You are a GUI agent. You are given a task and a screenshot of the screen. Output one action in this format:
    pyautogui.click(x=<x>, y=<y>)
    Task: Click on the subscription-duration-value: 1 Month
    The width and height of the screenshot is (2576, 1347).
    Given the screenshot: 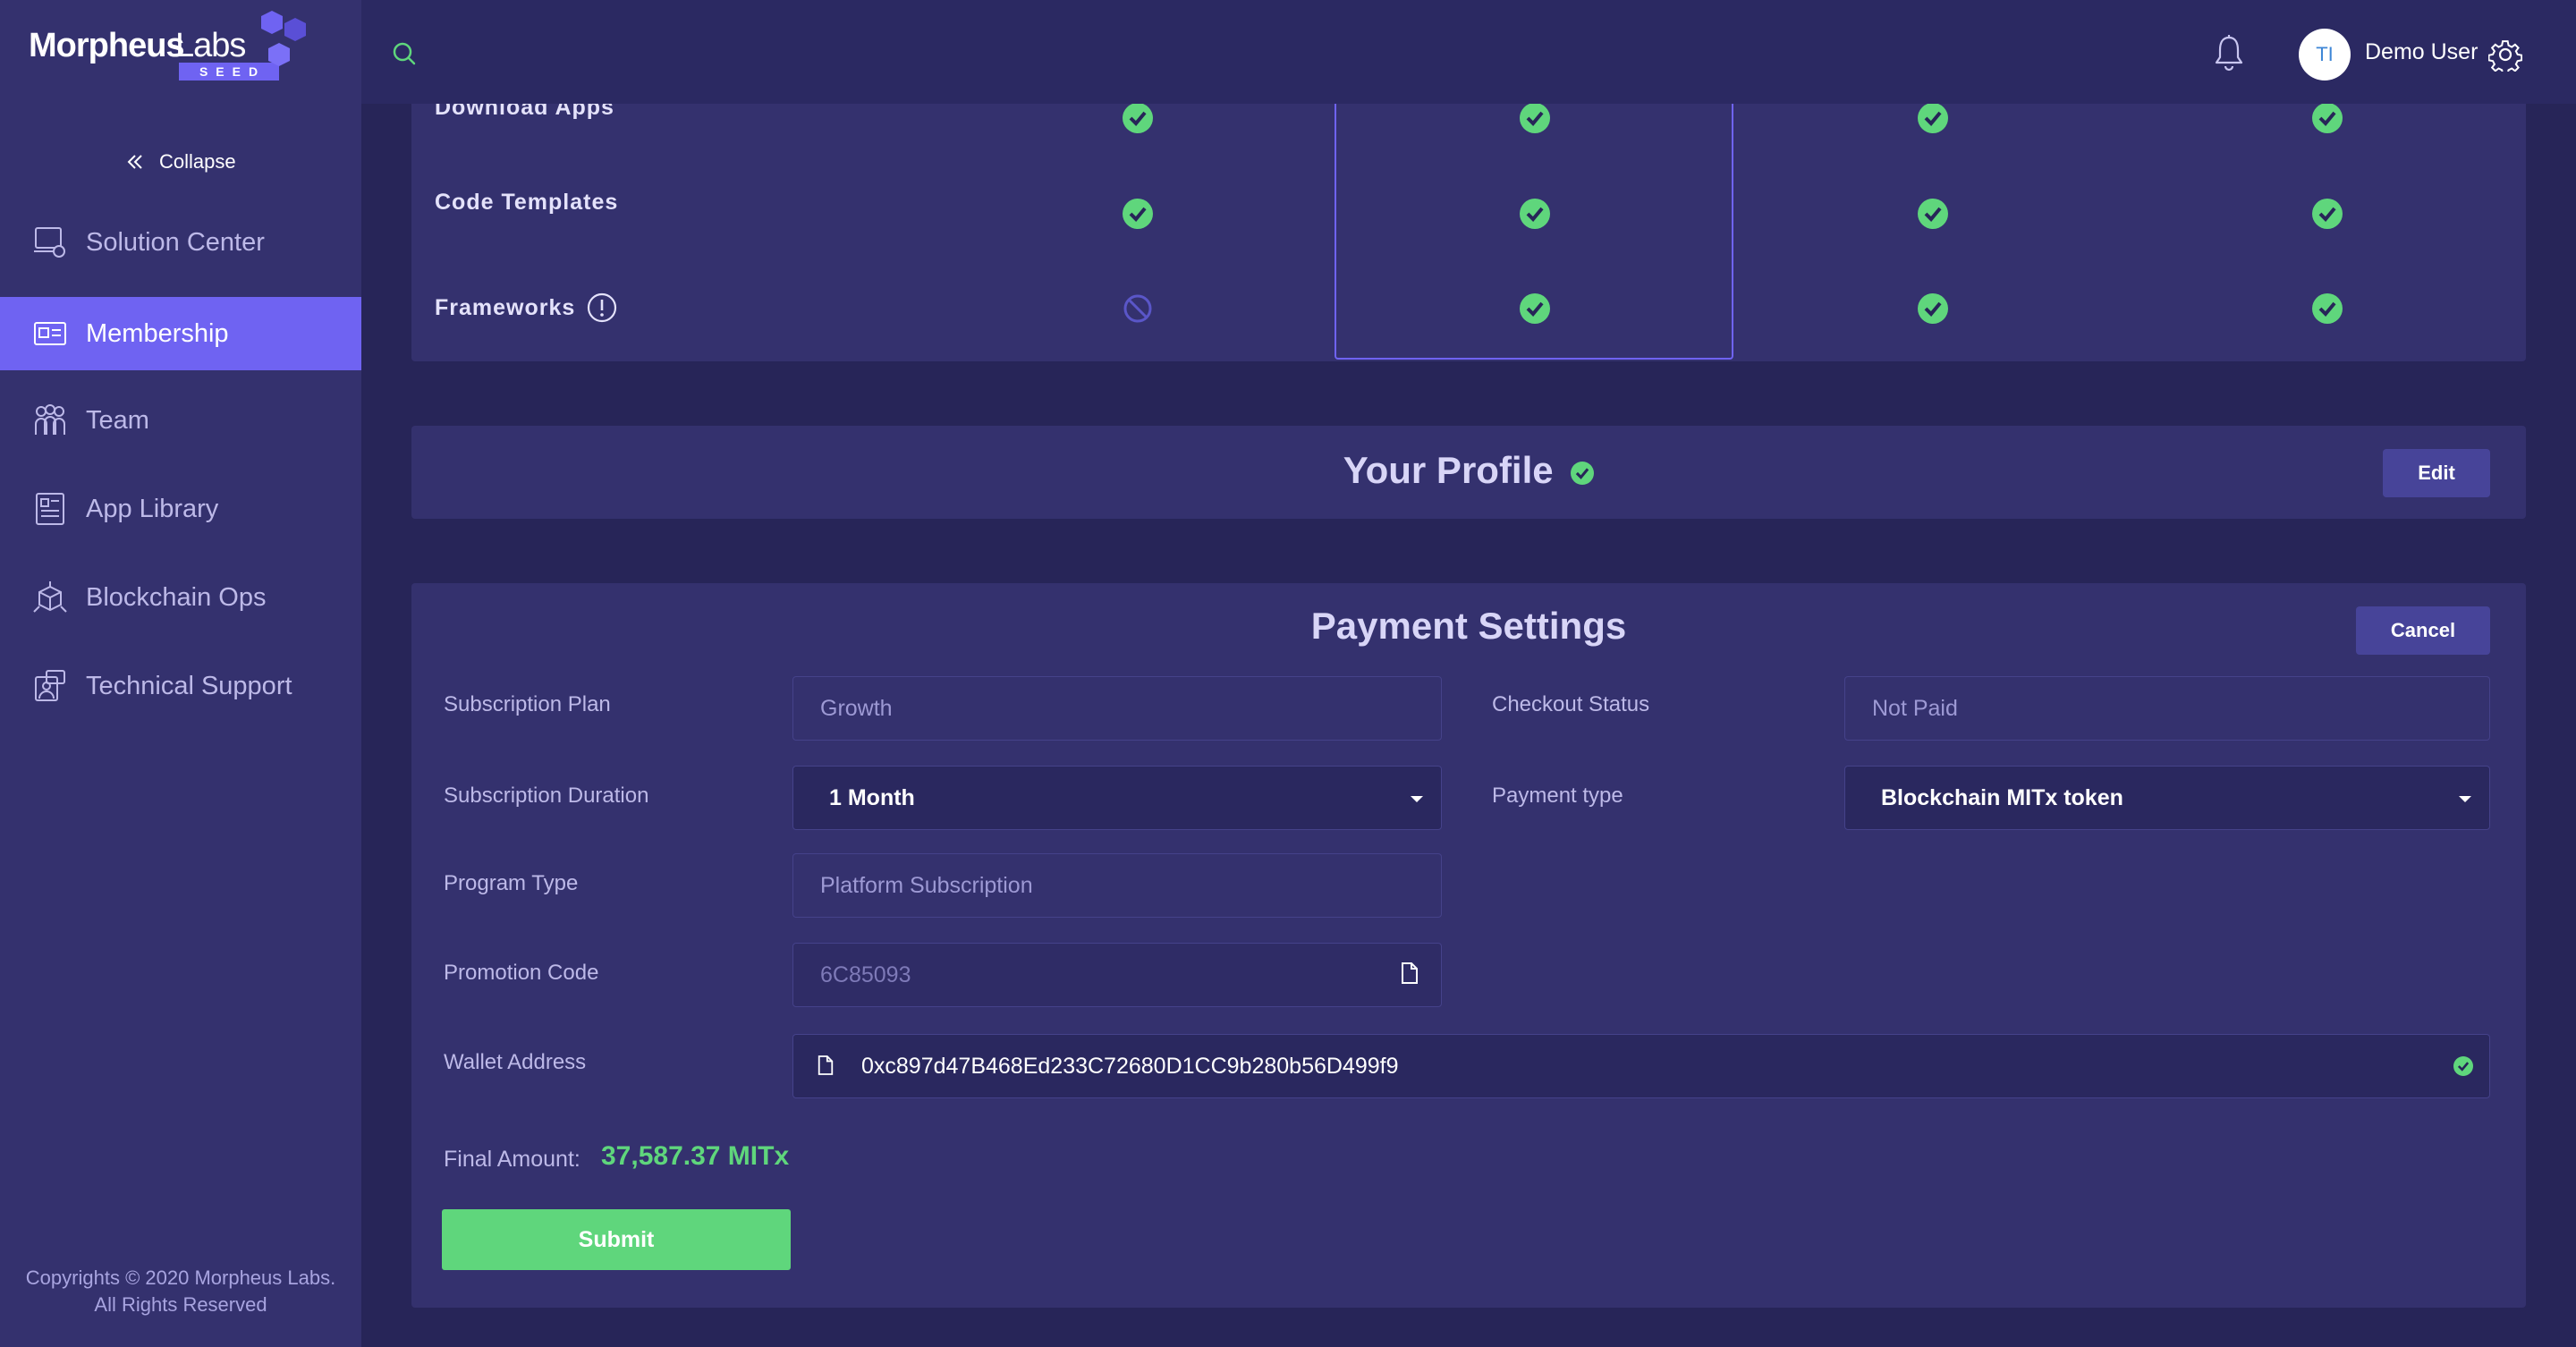 What is the action you would take?
    pyautogui.click(x=872, y=797)
    